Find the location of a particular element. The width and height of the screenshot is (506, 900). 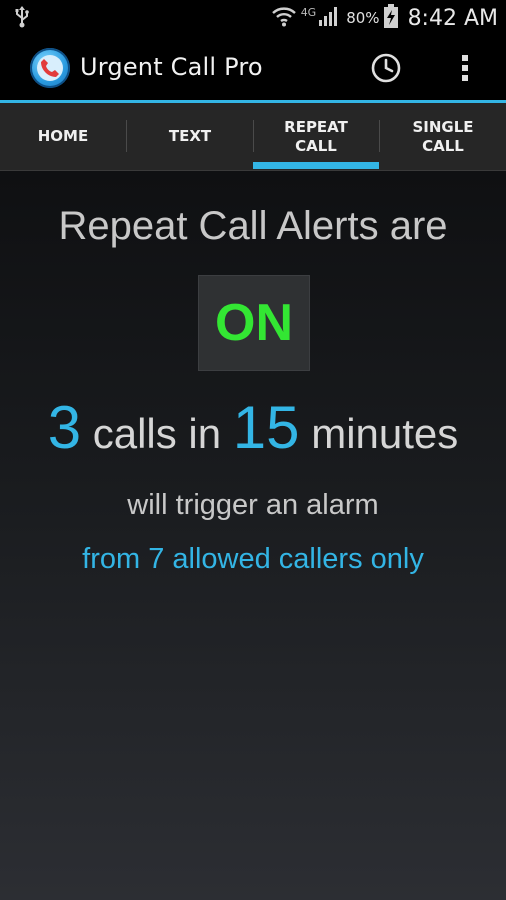

tab-text: TEXT is located at coordinates (190, 136).